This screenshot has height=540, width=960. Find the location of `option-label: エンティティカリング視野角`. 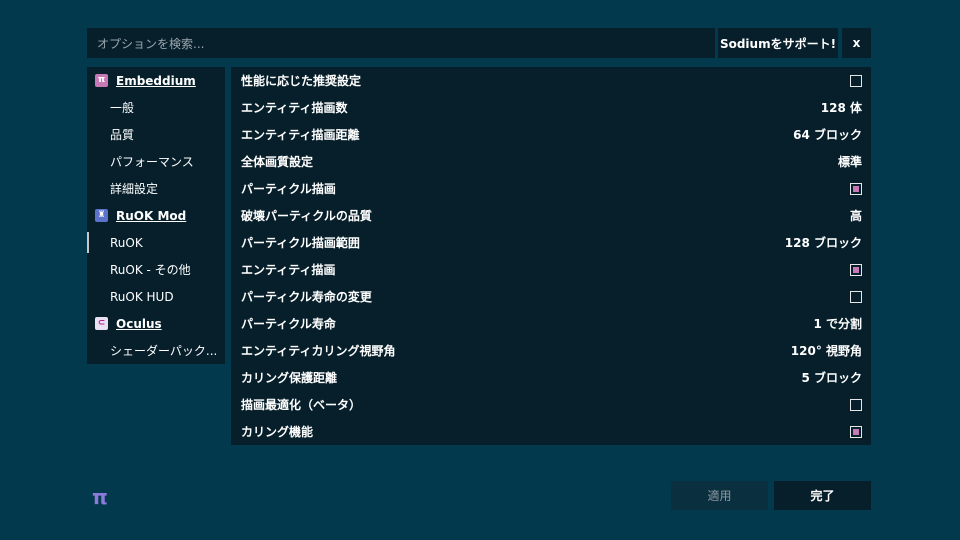

option-label: エンティティカリング視野角 is located at coordinates (318, 351).